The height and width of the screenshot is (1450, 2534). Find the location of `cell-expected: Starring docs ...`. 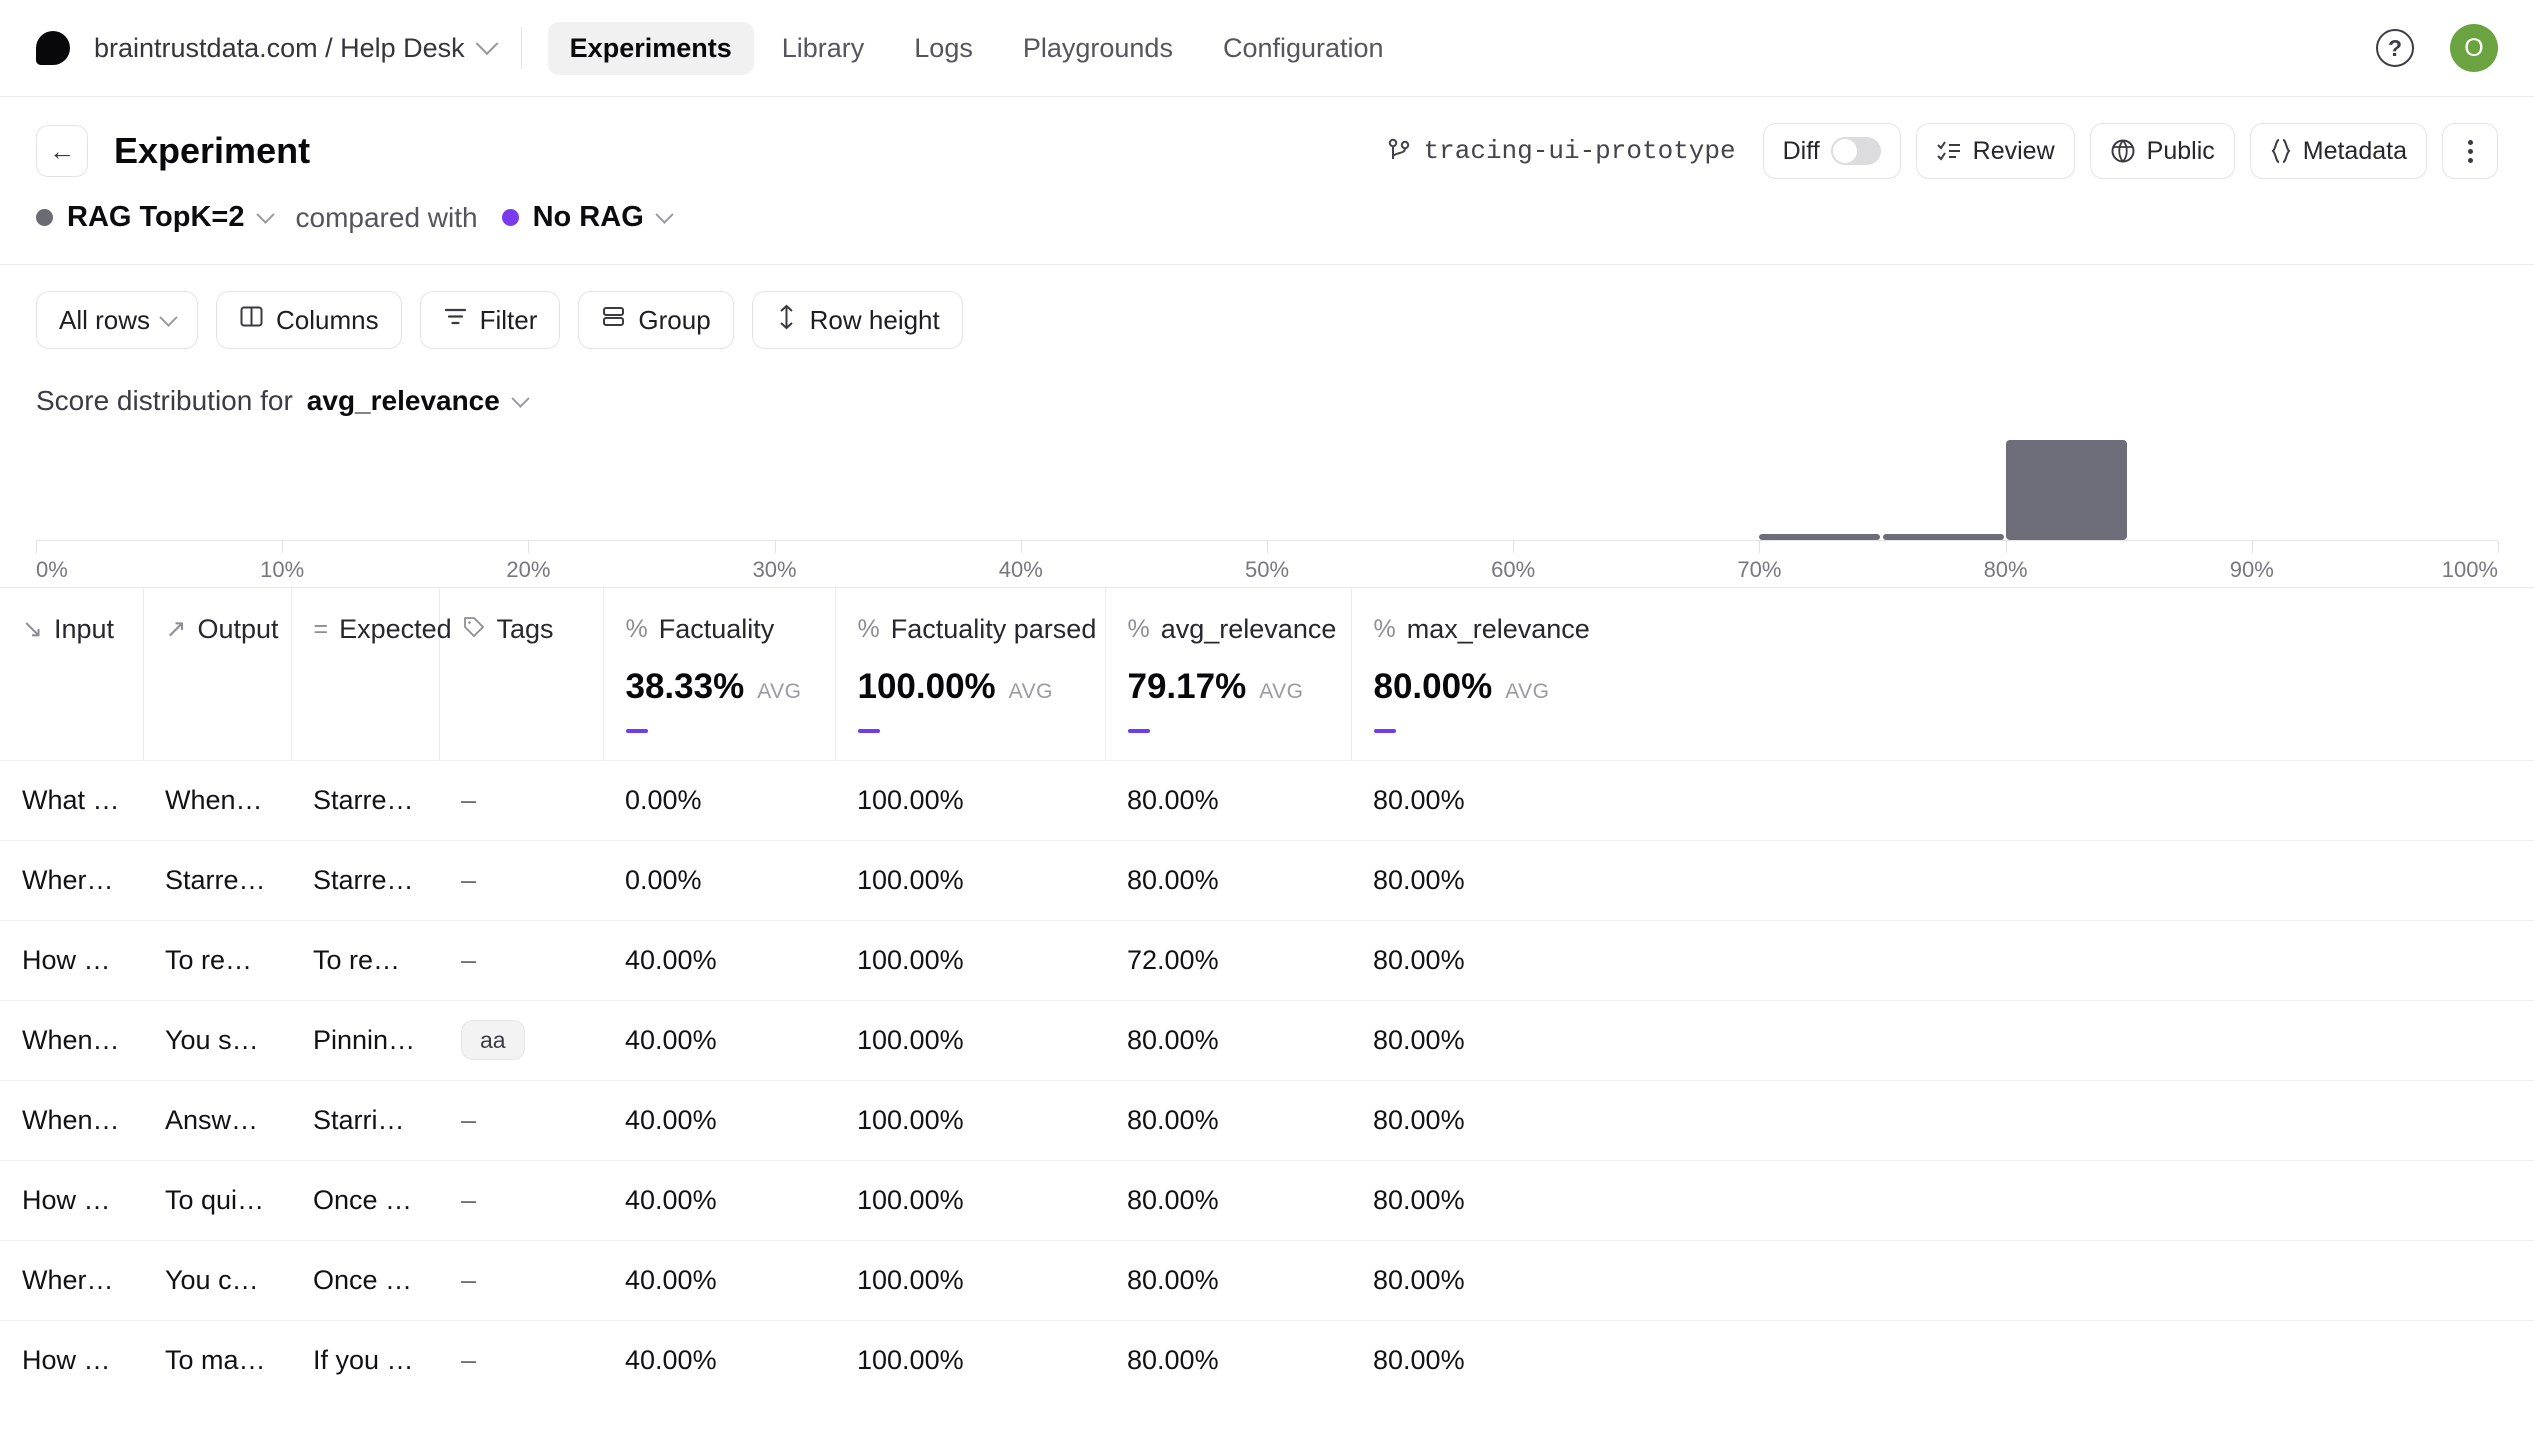

cell-expected: Starring docs ... is located at coordinates (365, 1119).